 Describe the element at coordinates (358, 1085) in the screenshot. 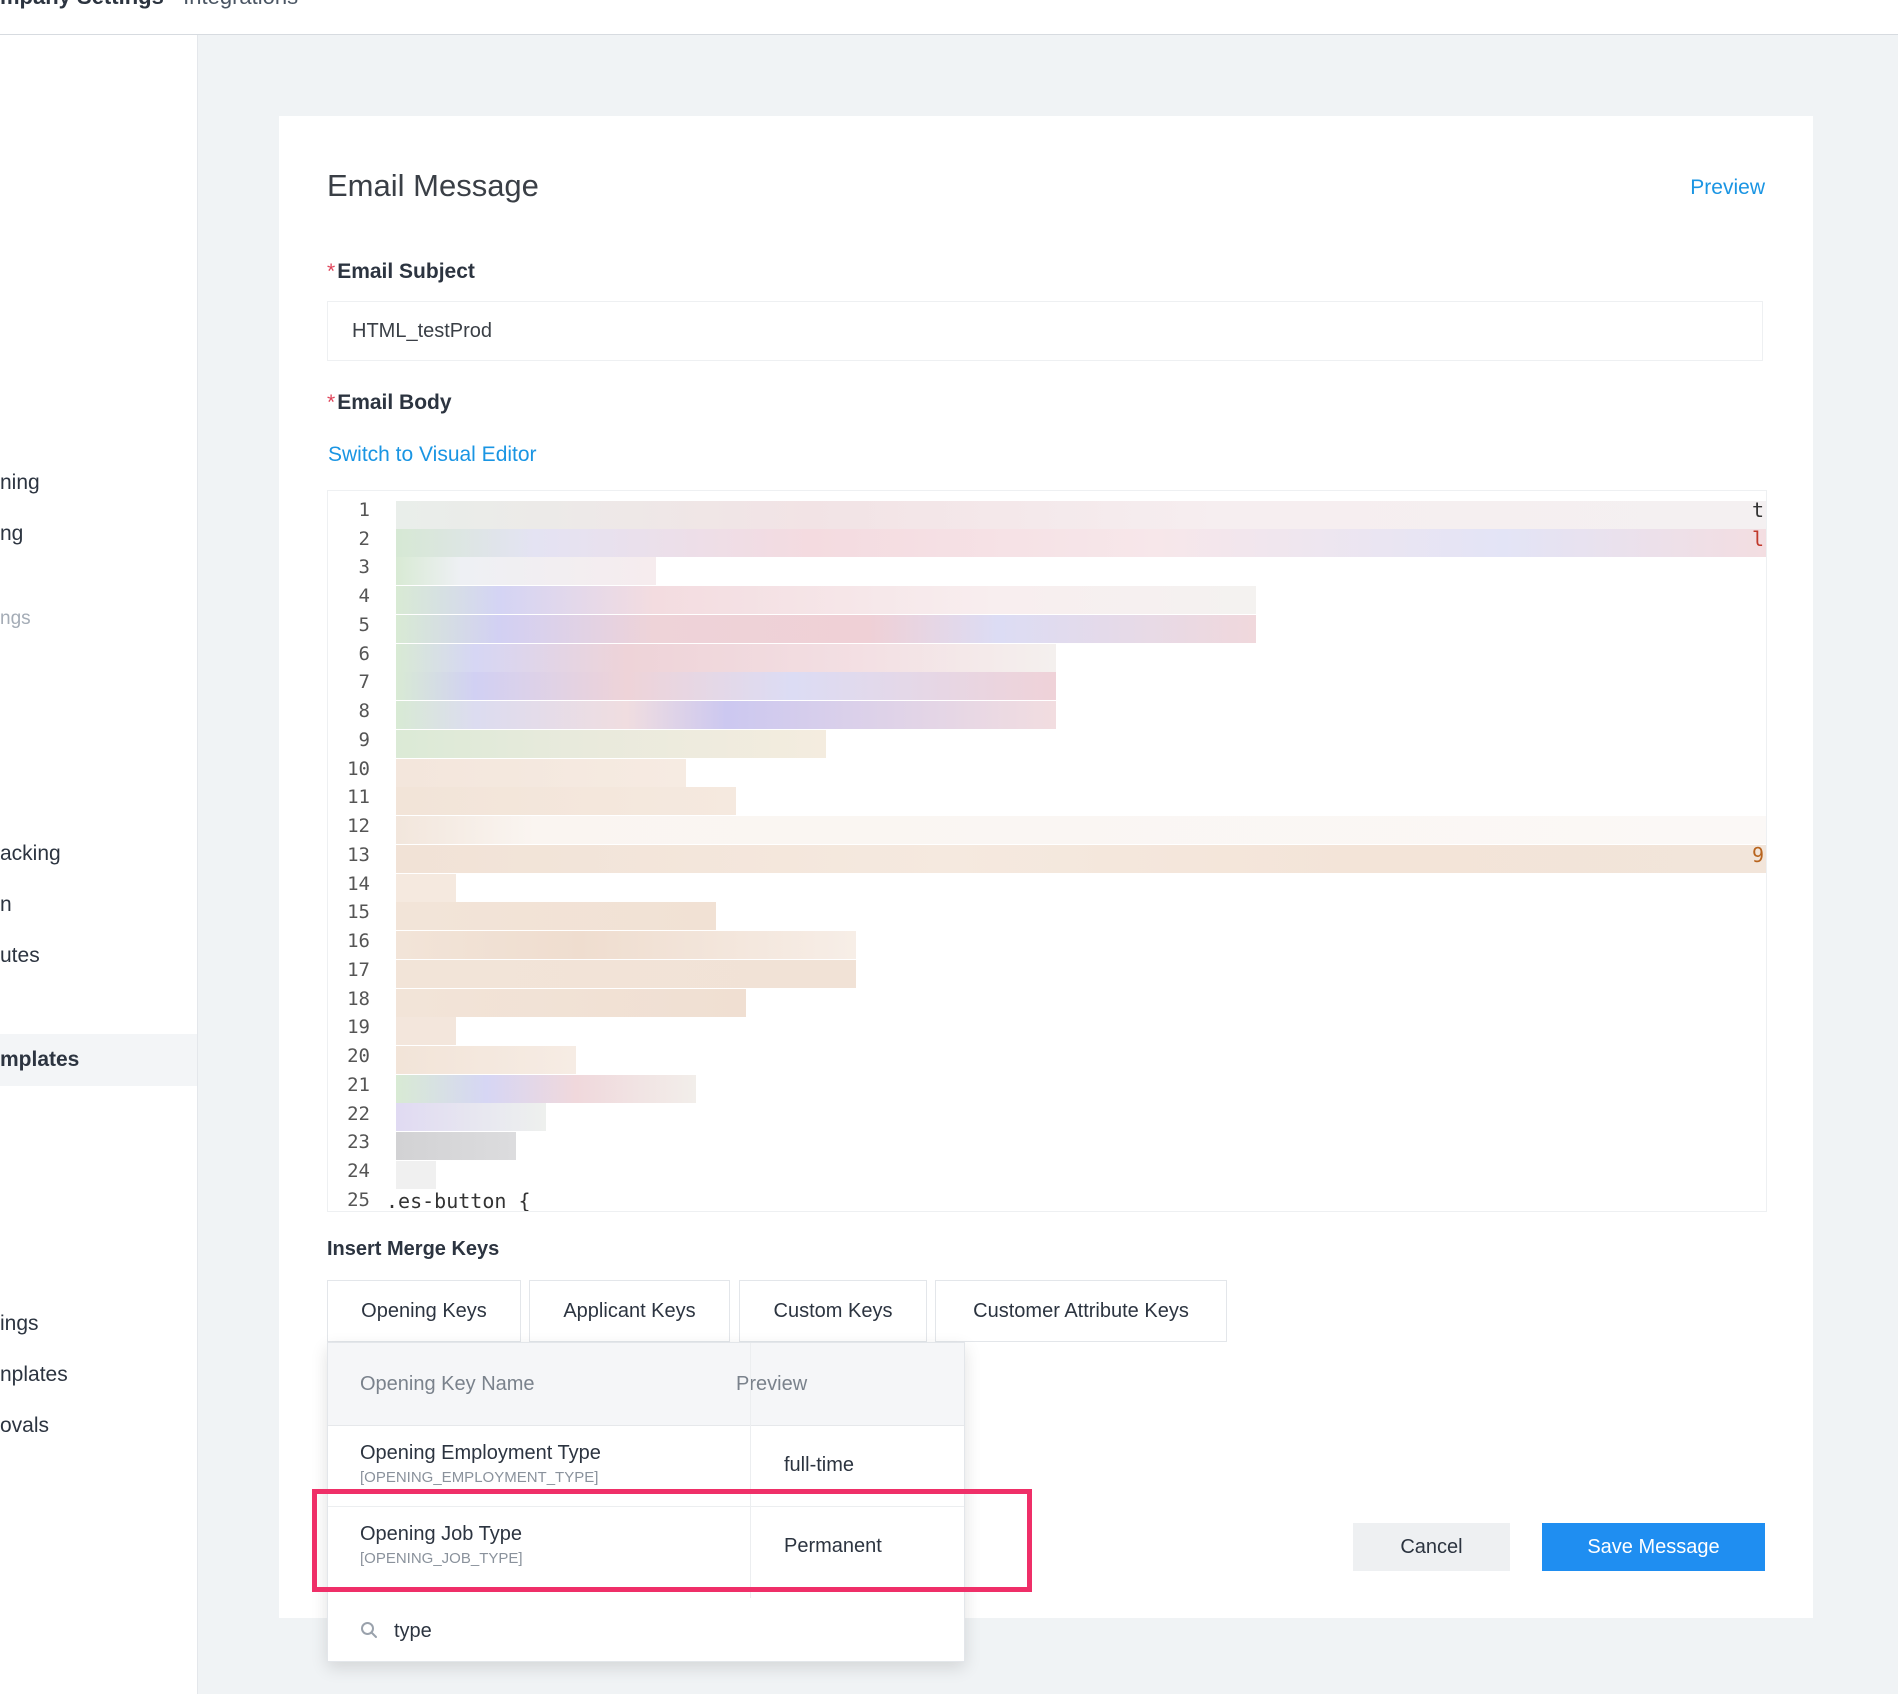

I see `line-number: 21` at that location.